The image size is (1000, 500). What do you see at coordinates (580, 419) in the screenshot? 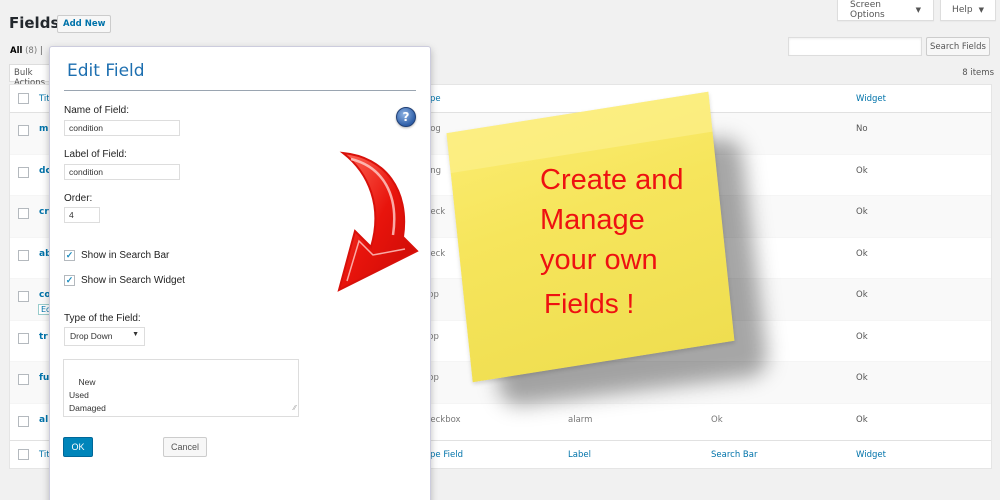
I see `row-label: alarm` at bounding box center [580, 419].